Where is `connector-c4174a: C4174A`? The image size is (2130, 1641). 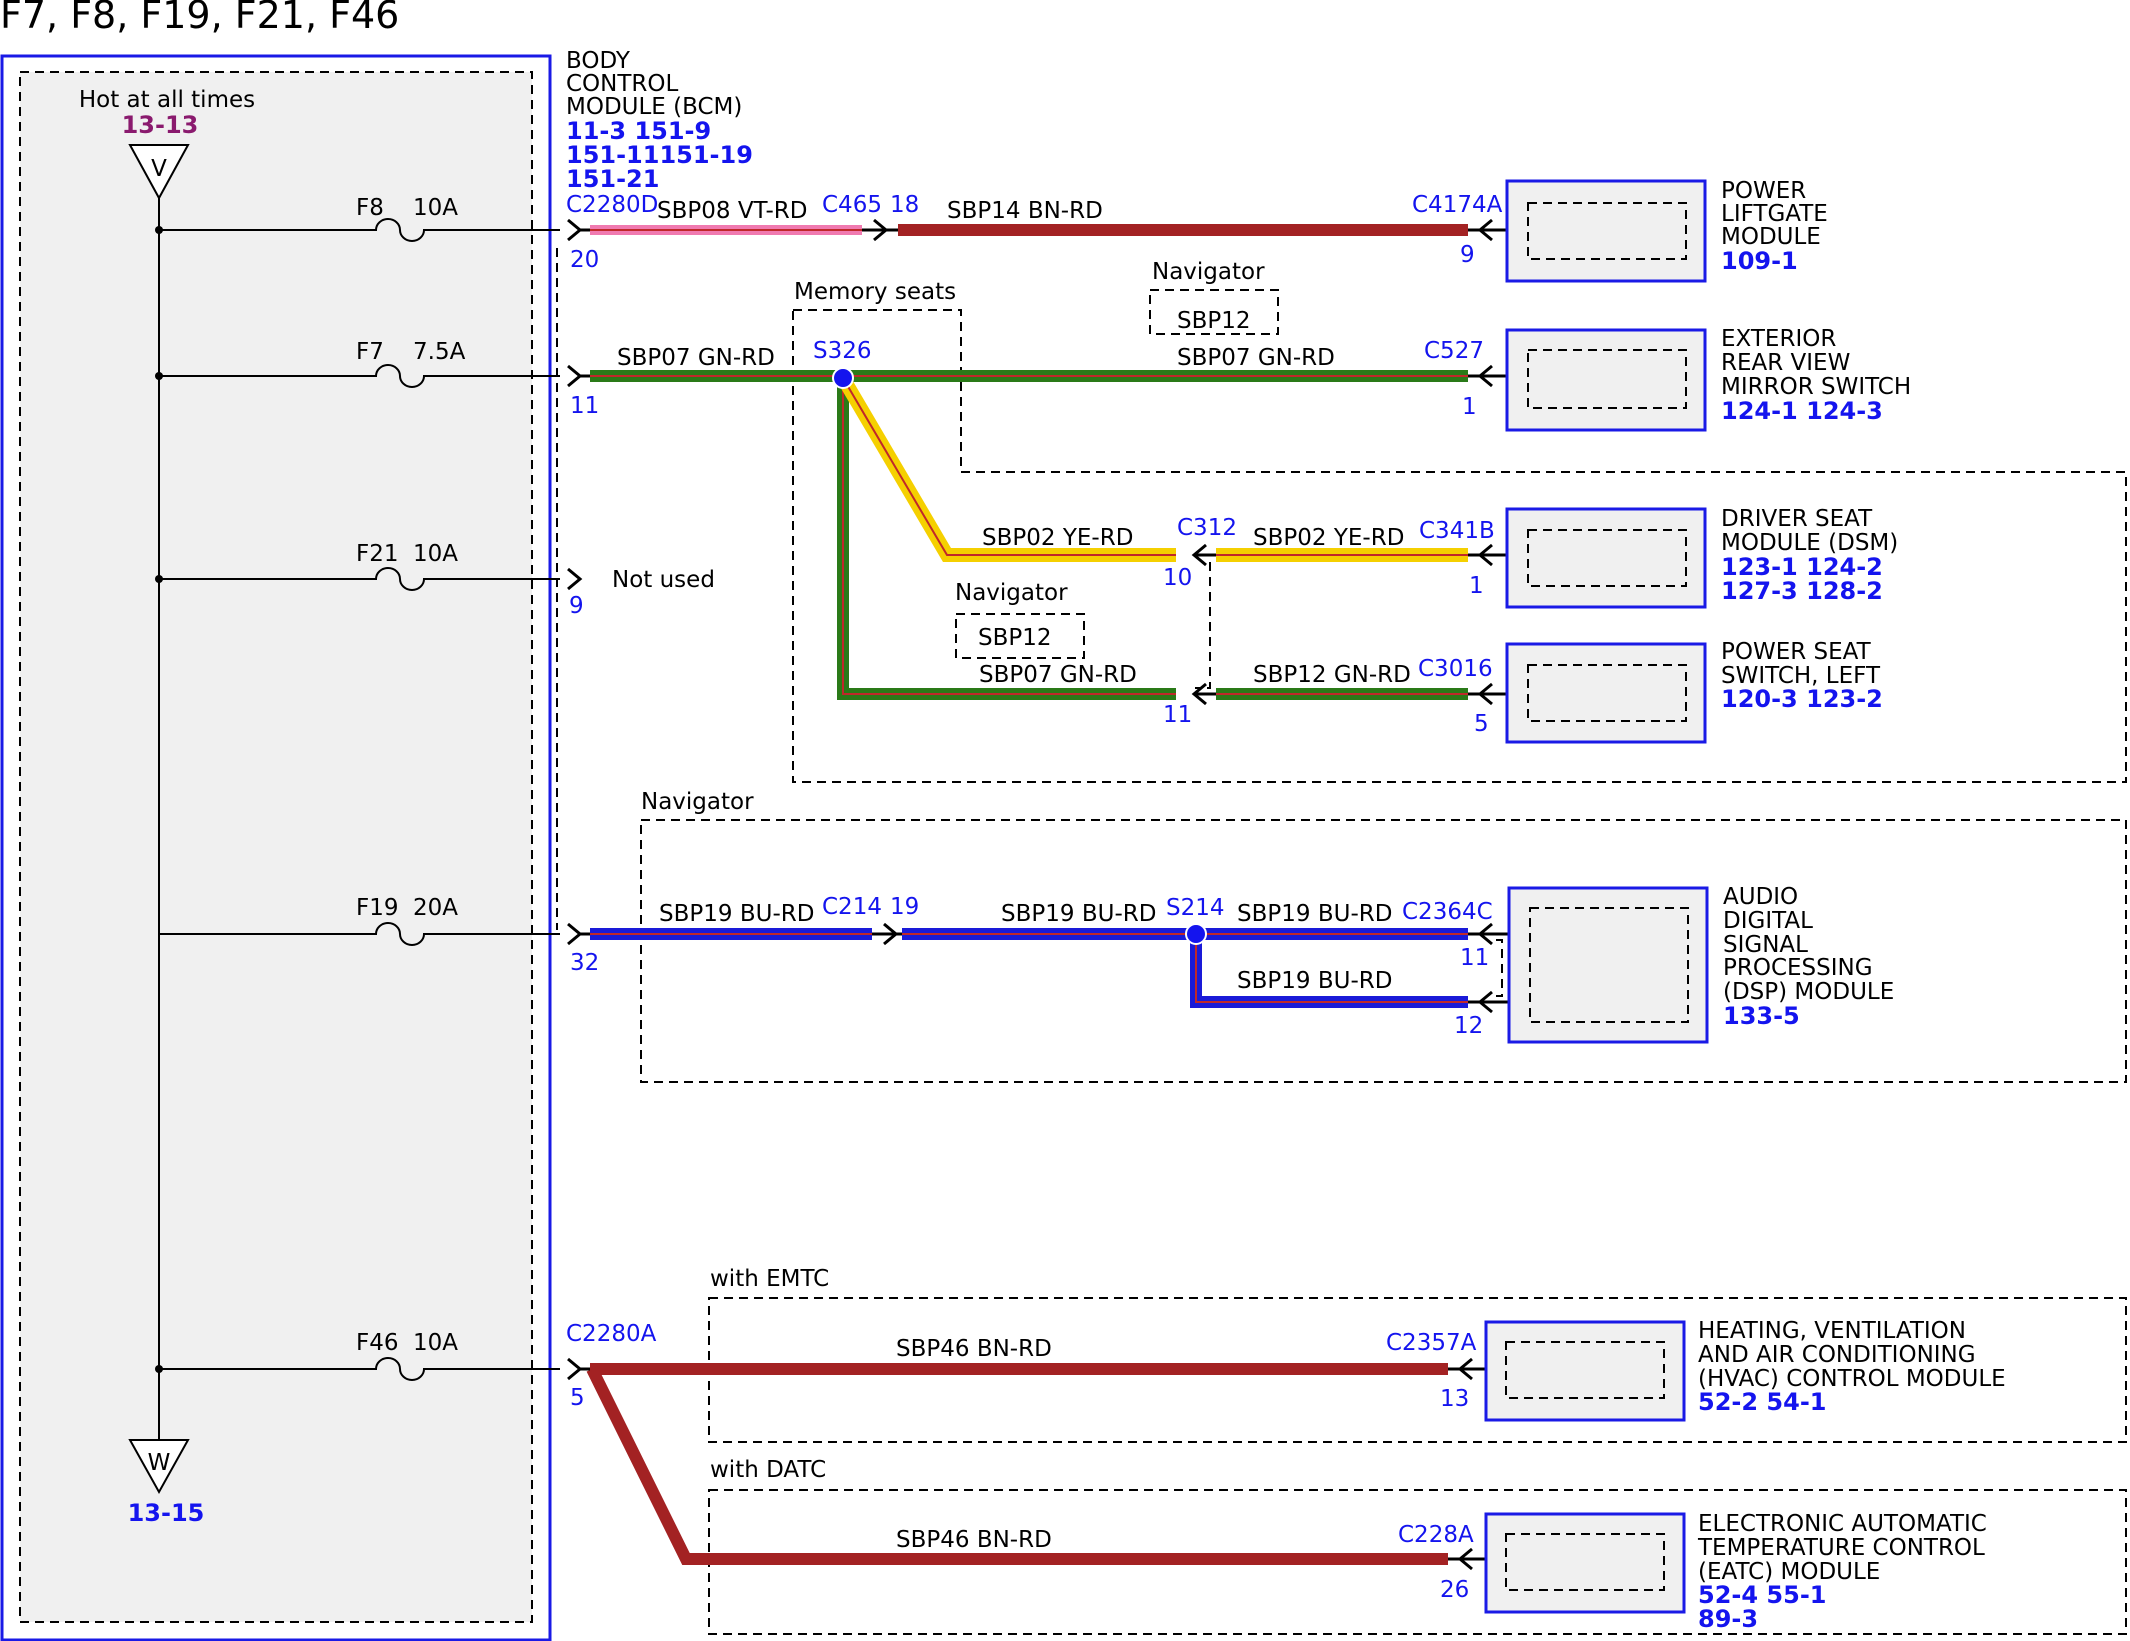 connector-c4174a: C4174A is located at coordinates (1457, 205).